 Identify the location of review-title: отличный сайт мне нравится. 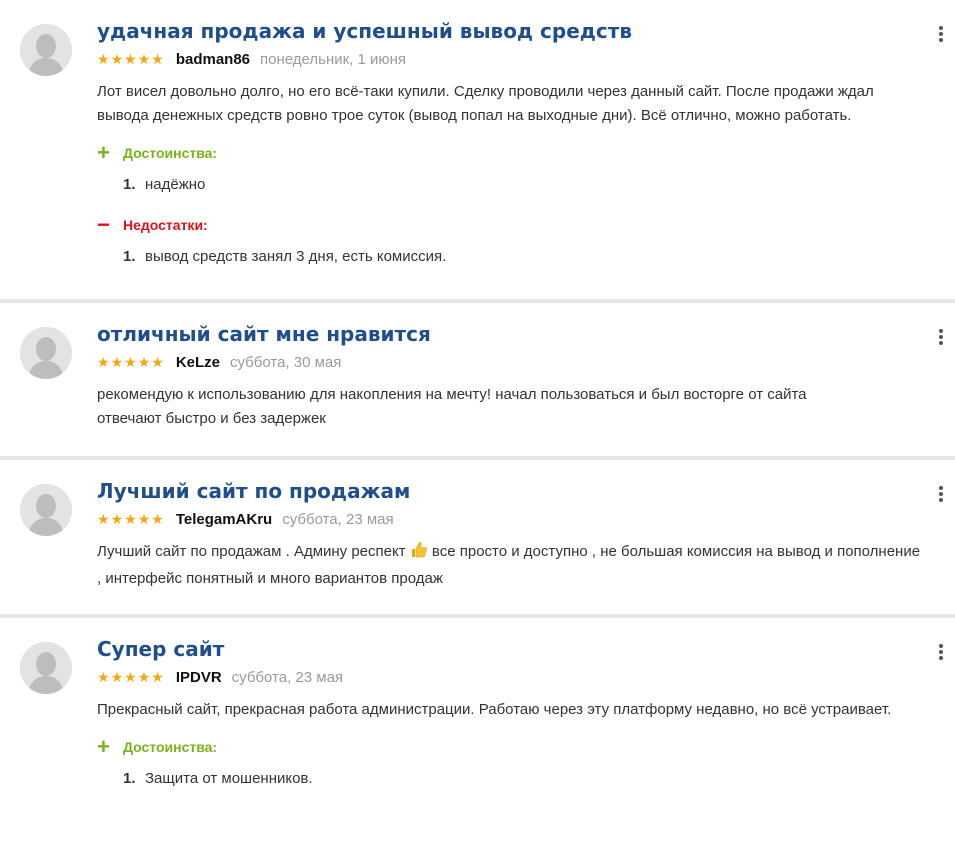
(511, 325).